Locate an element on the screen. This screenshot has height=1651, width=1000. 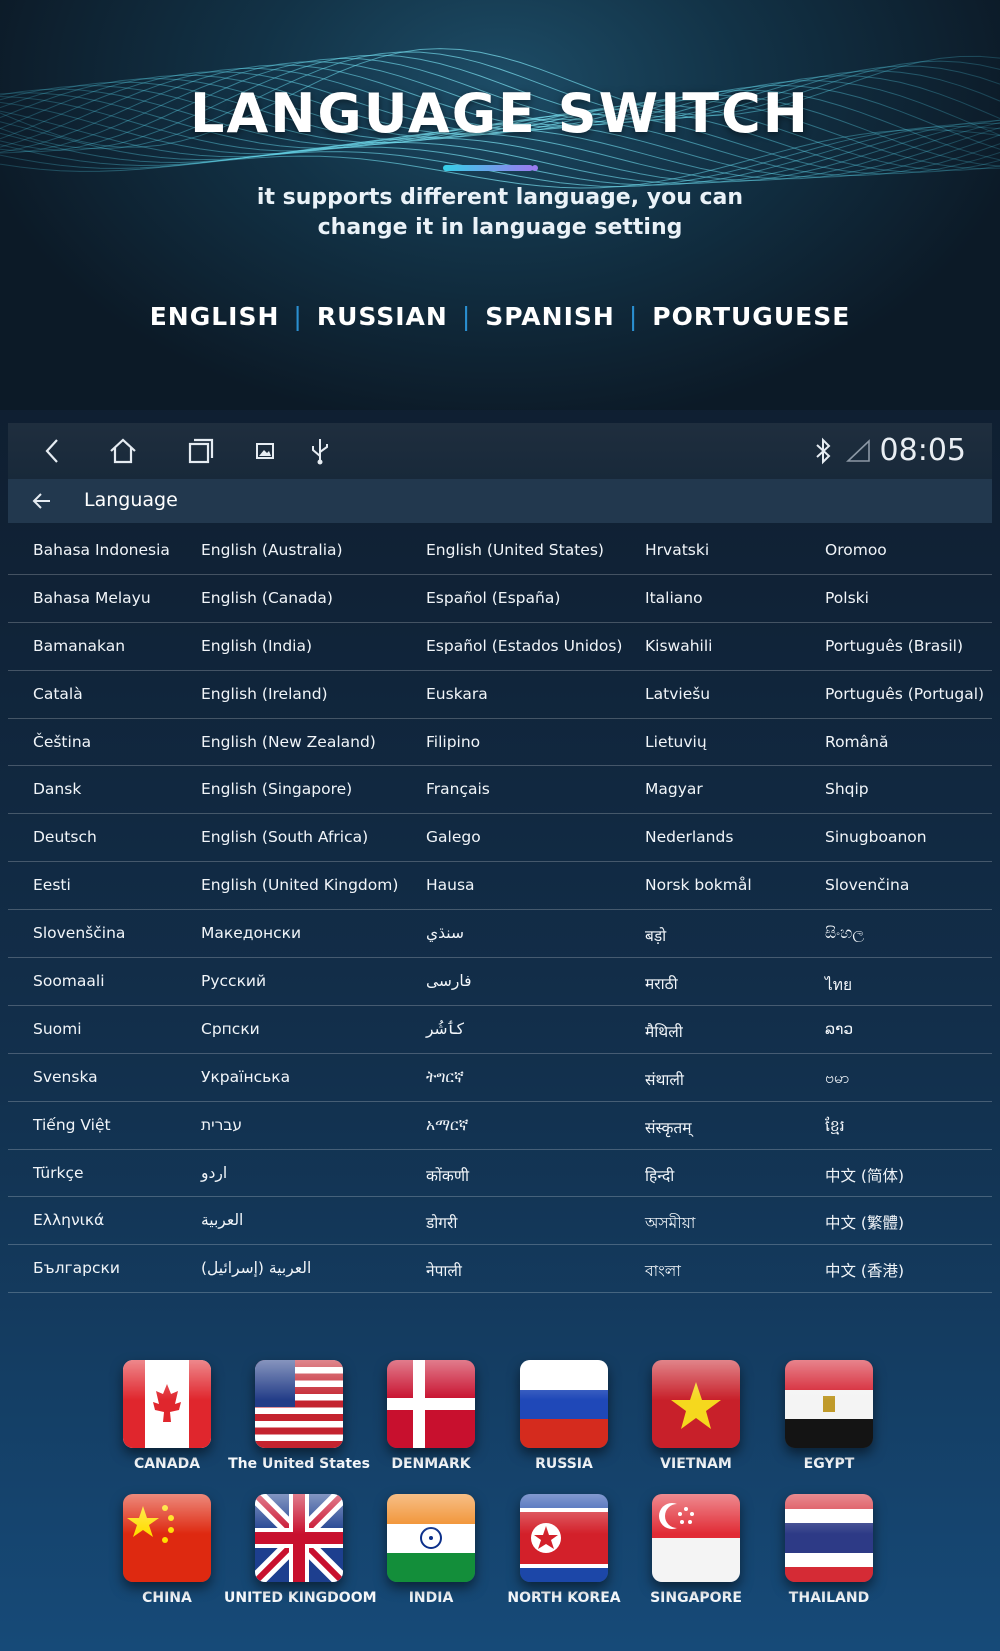
language-option: Català is located at coordinates (58, 694).